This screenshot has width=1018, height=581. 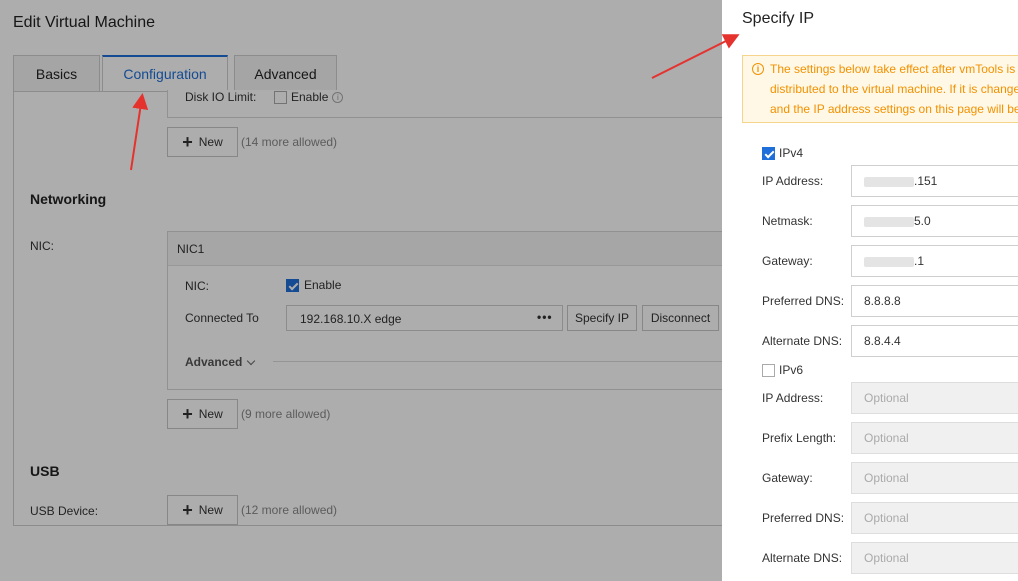 I want to click on ipv6-checkbox, so click(x=768, y=370).